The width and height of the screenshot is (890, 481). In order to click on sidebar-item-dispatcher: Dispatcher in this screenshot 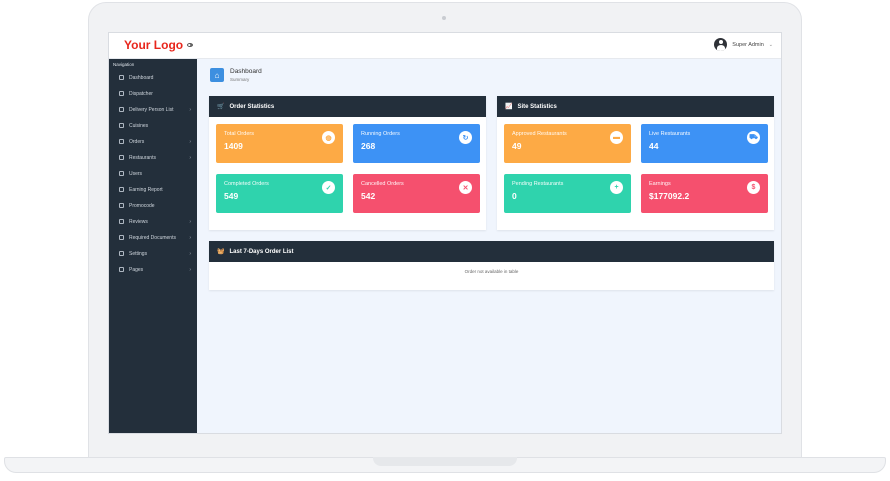, I will do `click(153, 93)`.